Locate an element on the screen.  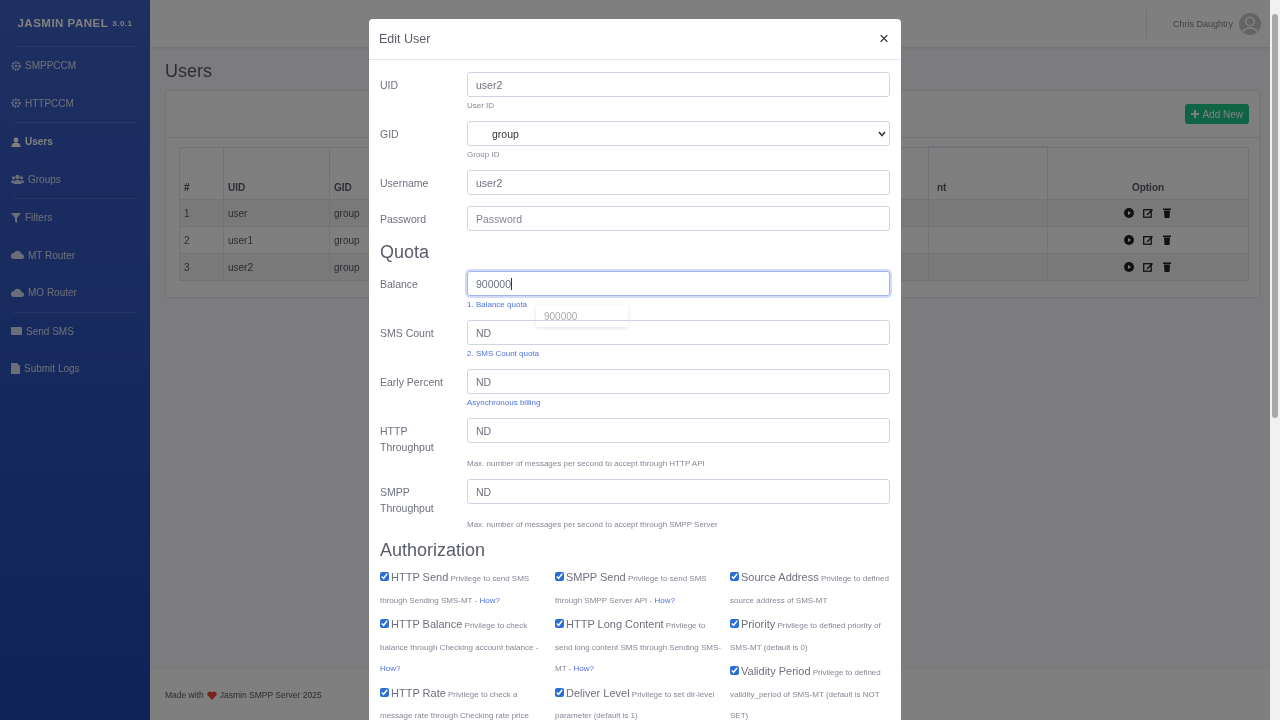
input-field: 900000 is located at coordinates (678, 283).